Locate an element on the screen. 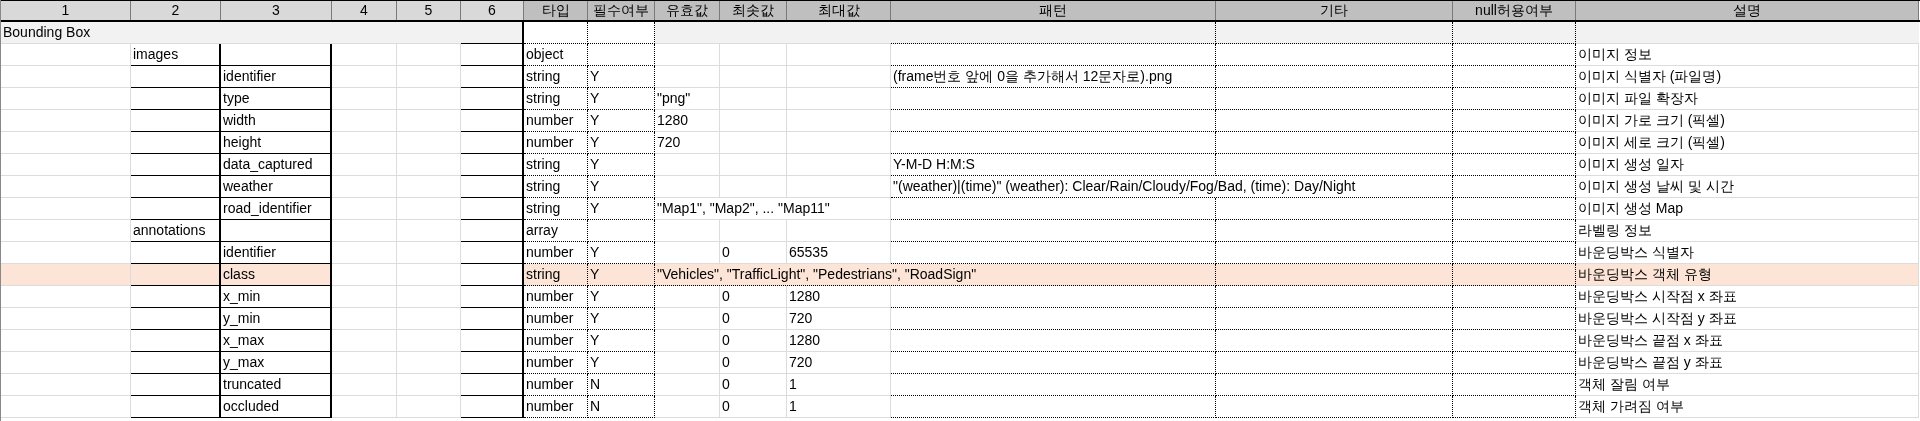 This screenshot has width=1920, height=421. table-cell: x_min is located at coordinates (276, 297).